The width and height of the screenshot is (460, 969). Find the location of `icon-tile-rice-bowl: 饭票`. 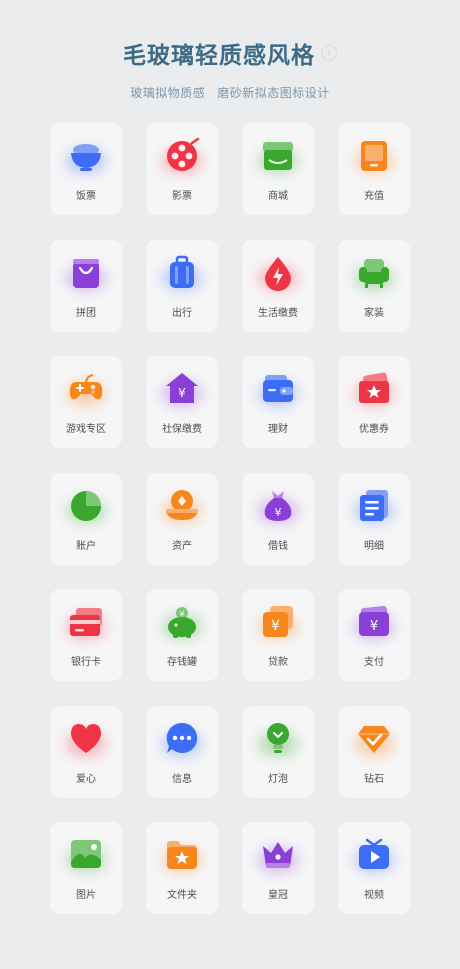

icon-tile-rice-bowl: 饭票 is located at coordinates (86, 169).